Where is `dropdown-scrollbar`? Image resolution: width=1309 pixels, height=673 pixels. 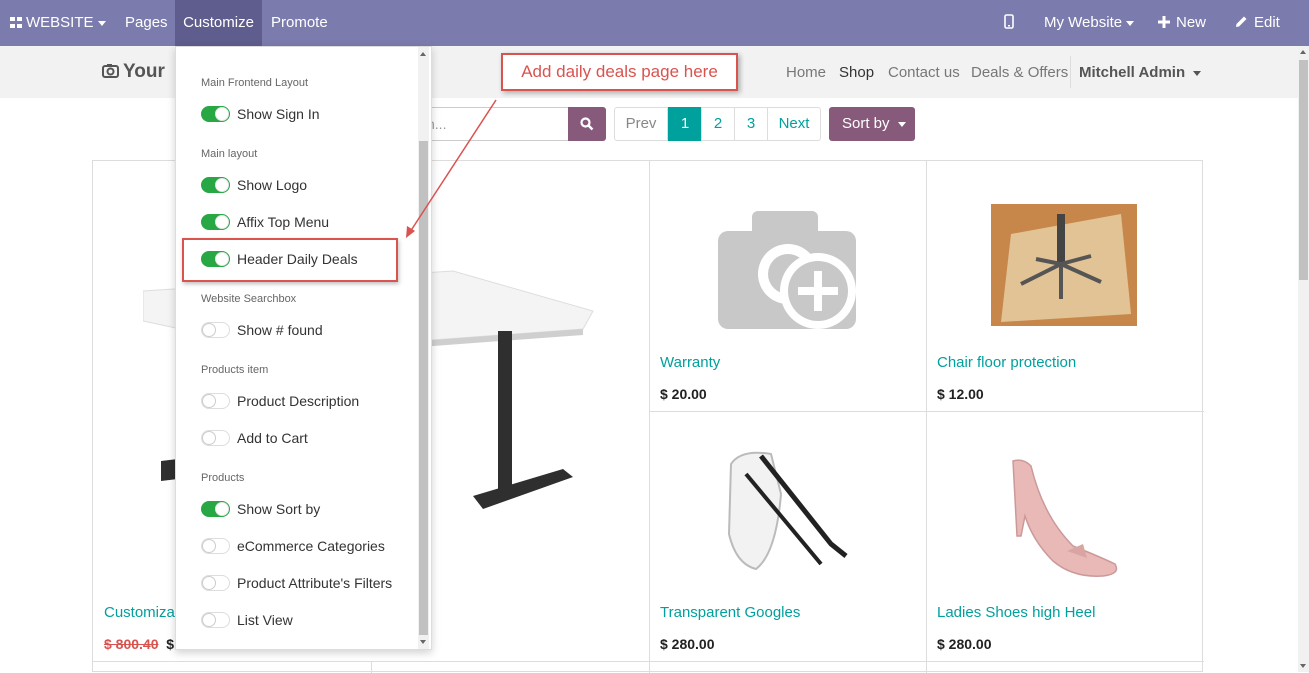
dropdown-scrollbar is located at coordinates (423, 348).